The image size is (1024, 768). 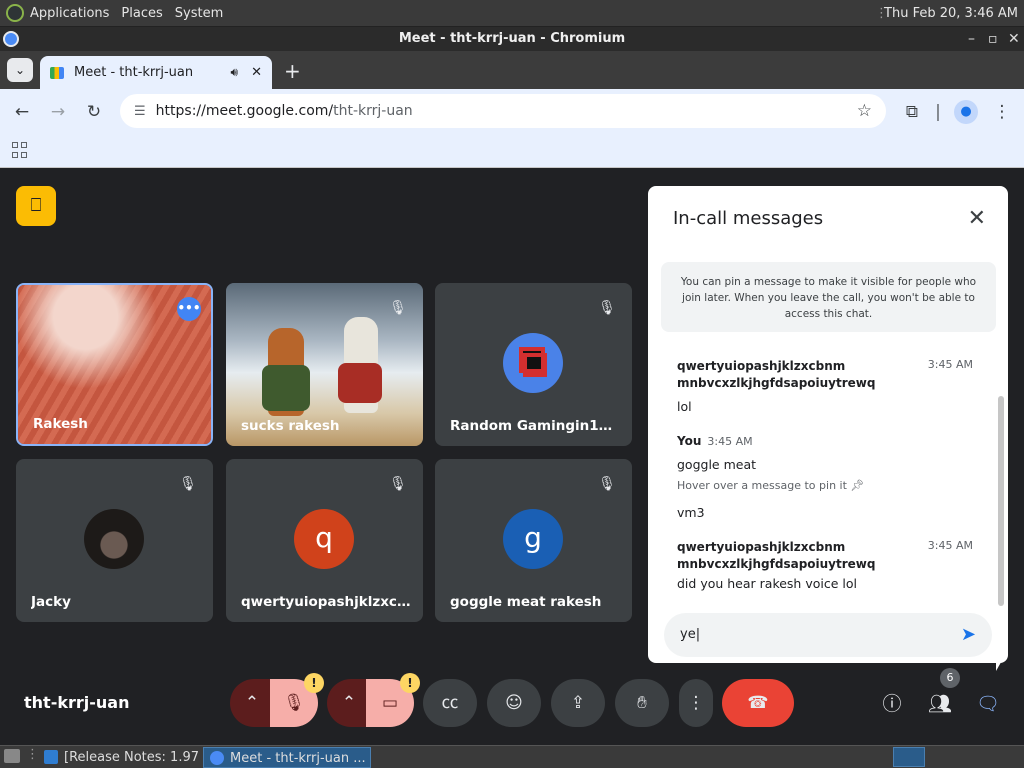 I want to click on address-bar: ☰ https://meet.google.com/tht-krrj-uan ☆, so click(x=503, y=111).